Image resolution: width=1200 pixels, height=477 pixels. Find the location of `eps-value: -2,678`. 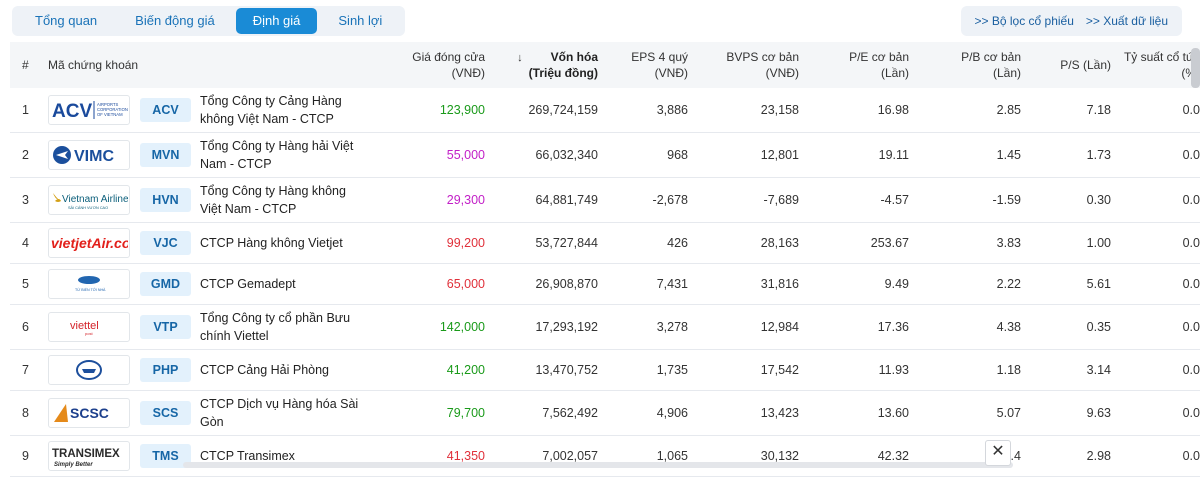

eps-value: -2,678 is located at coordinates (670, 200).